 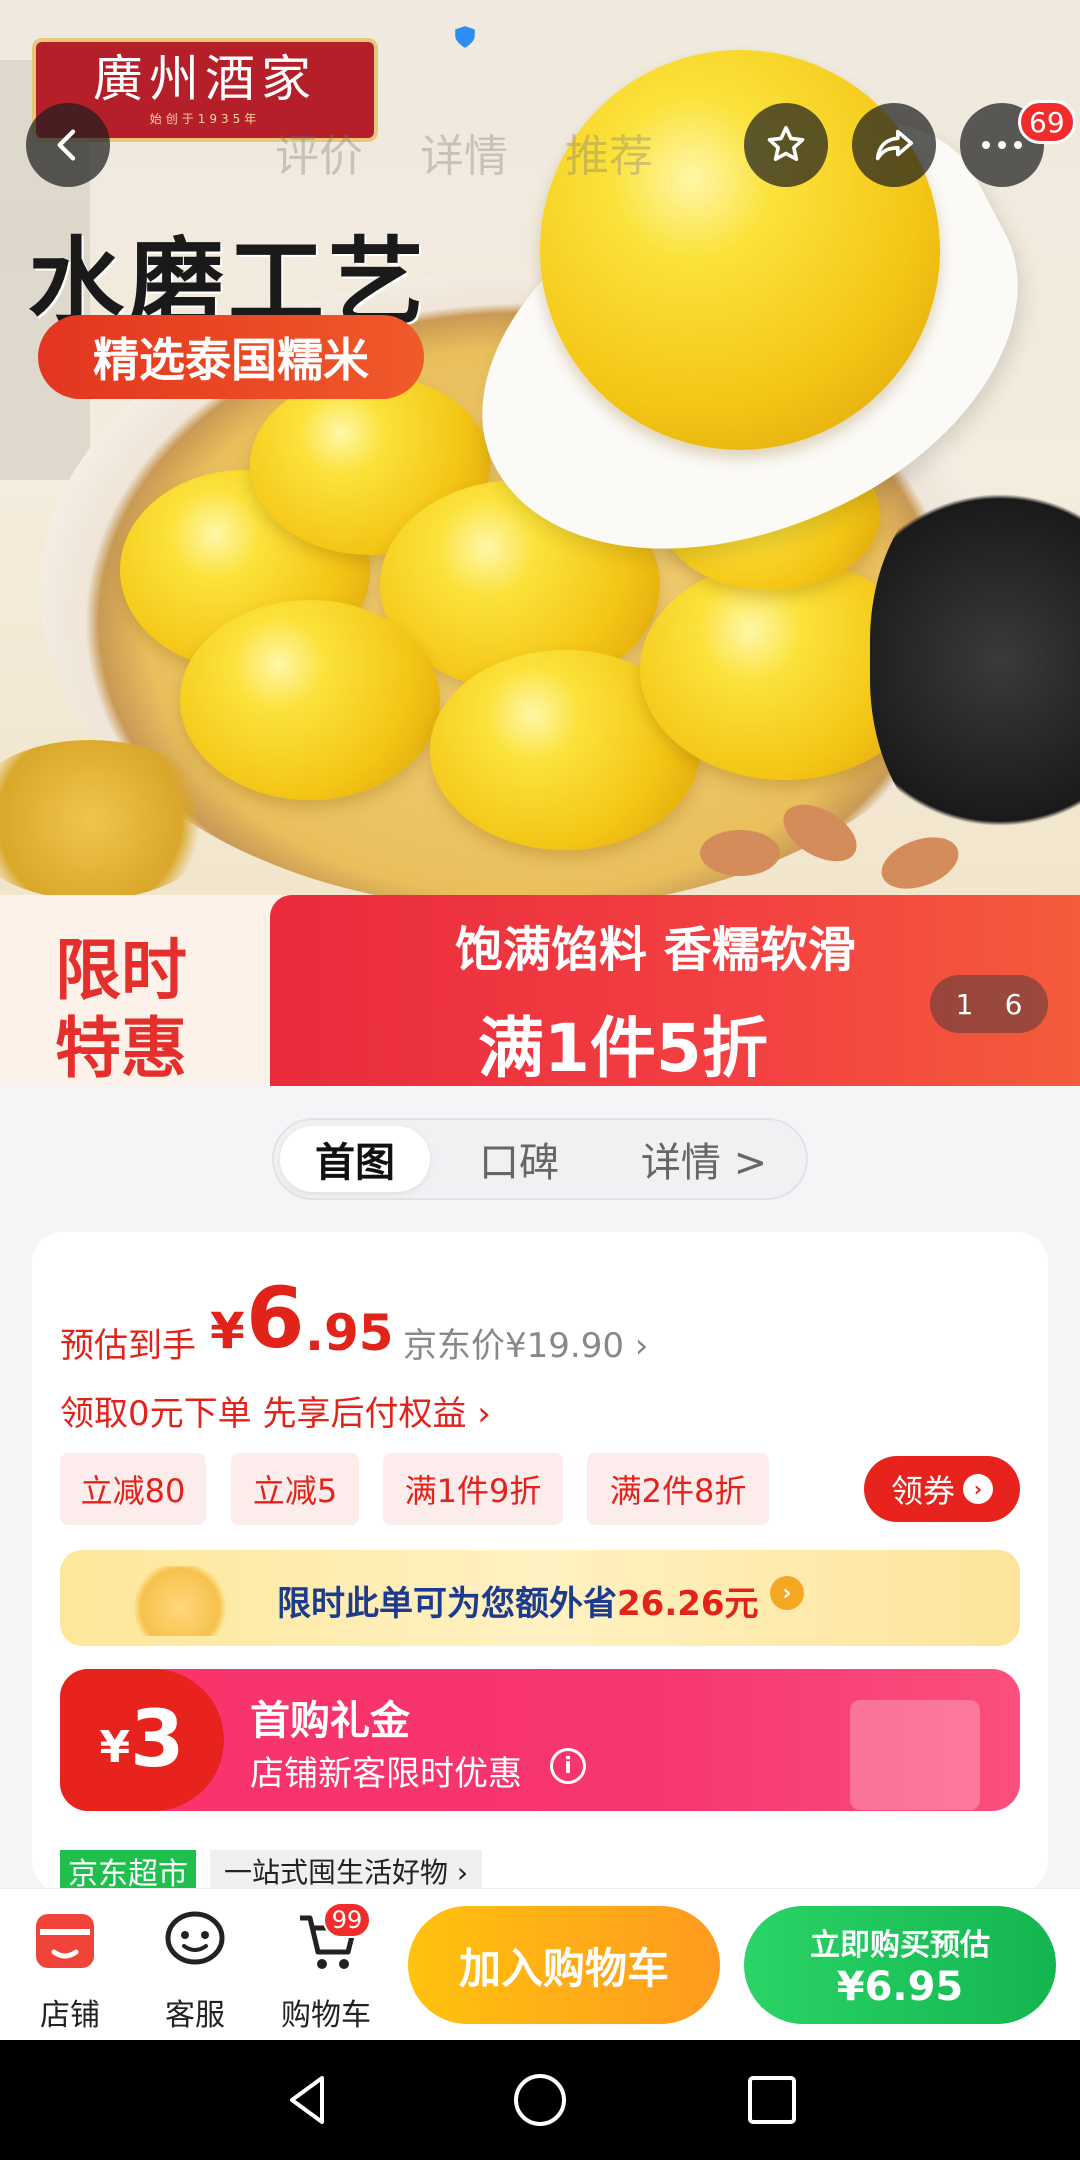 I want to click on extra-savings-label: 限时此单可为您额外省, so click(x=447, y=1604).